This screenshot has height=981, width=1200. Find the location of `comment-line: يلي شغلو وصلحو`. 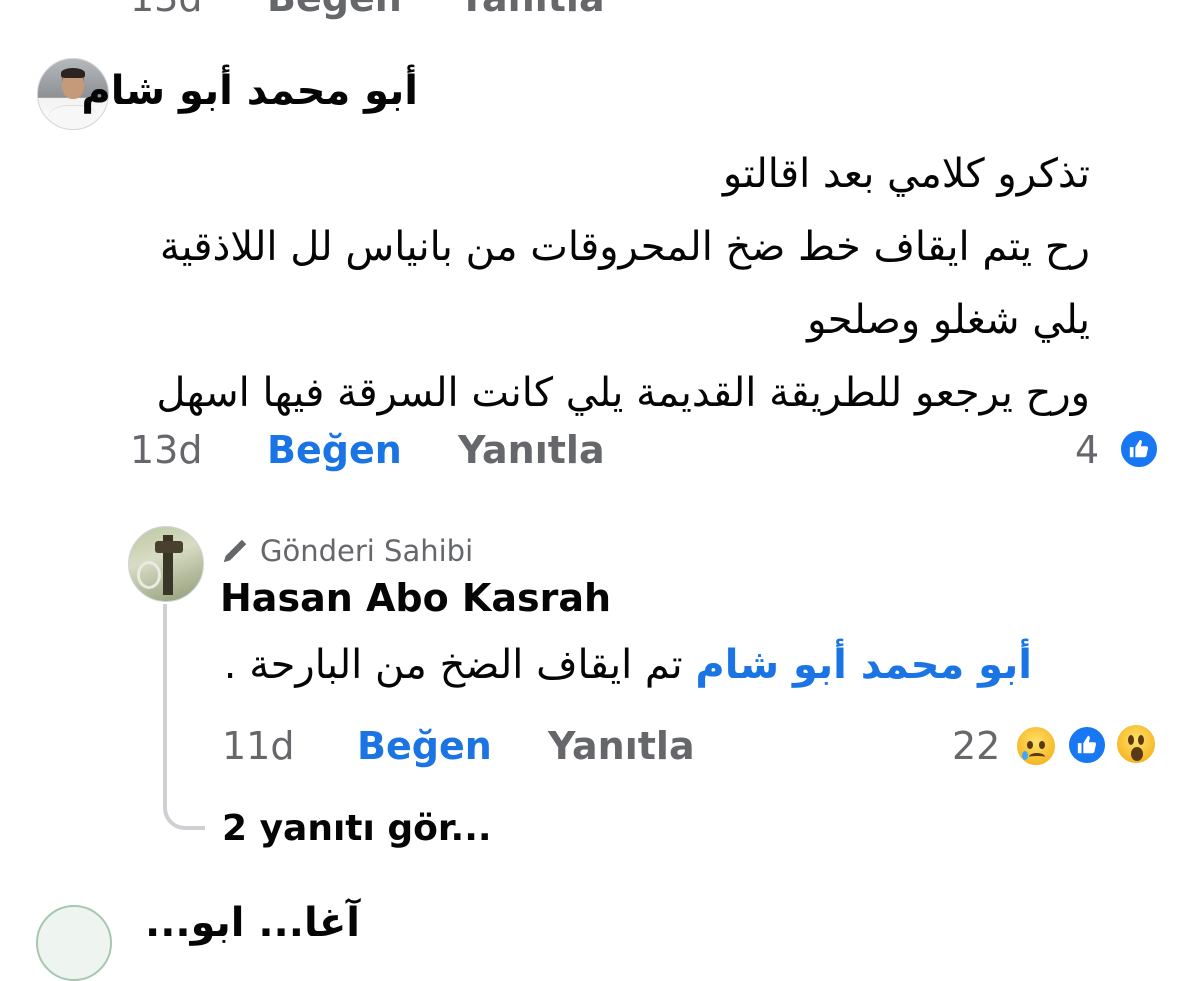

comment-line: يلي شغلو وصلحو is located at coordinates (948, 320).